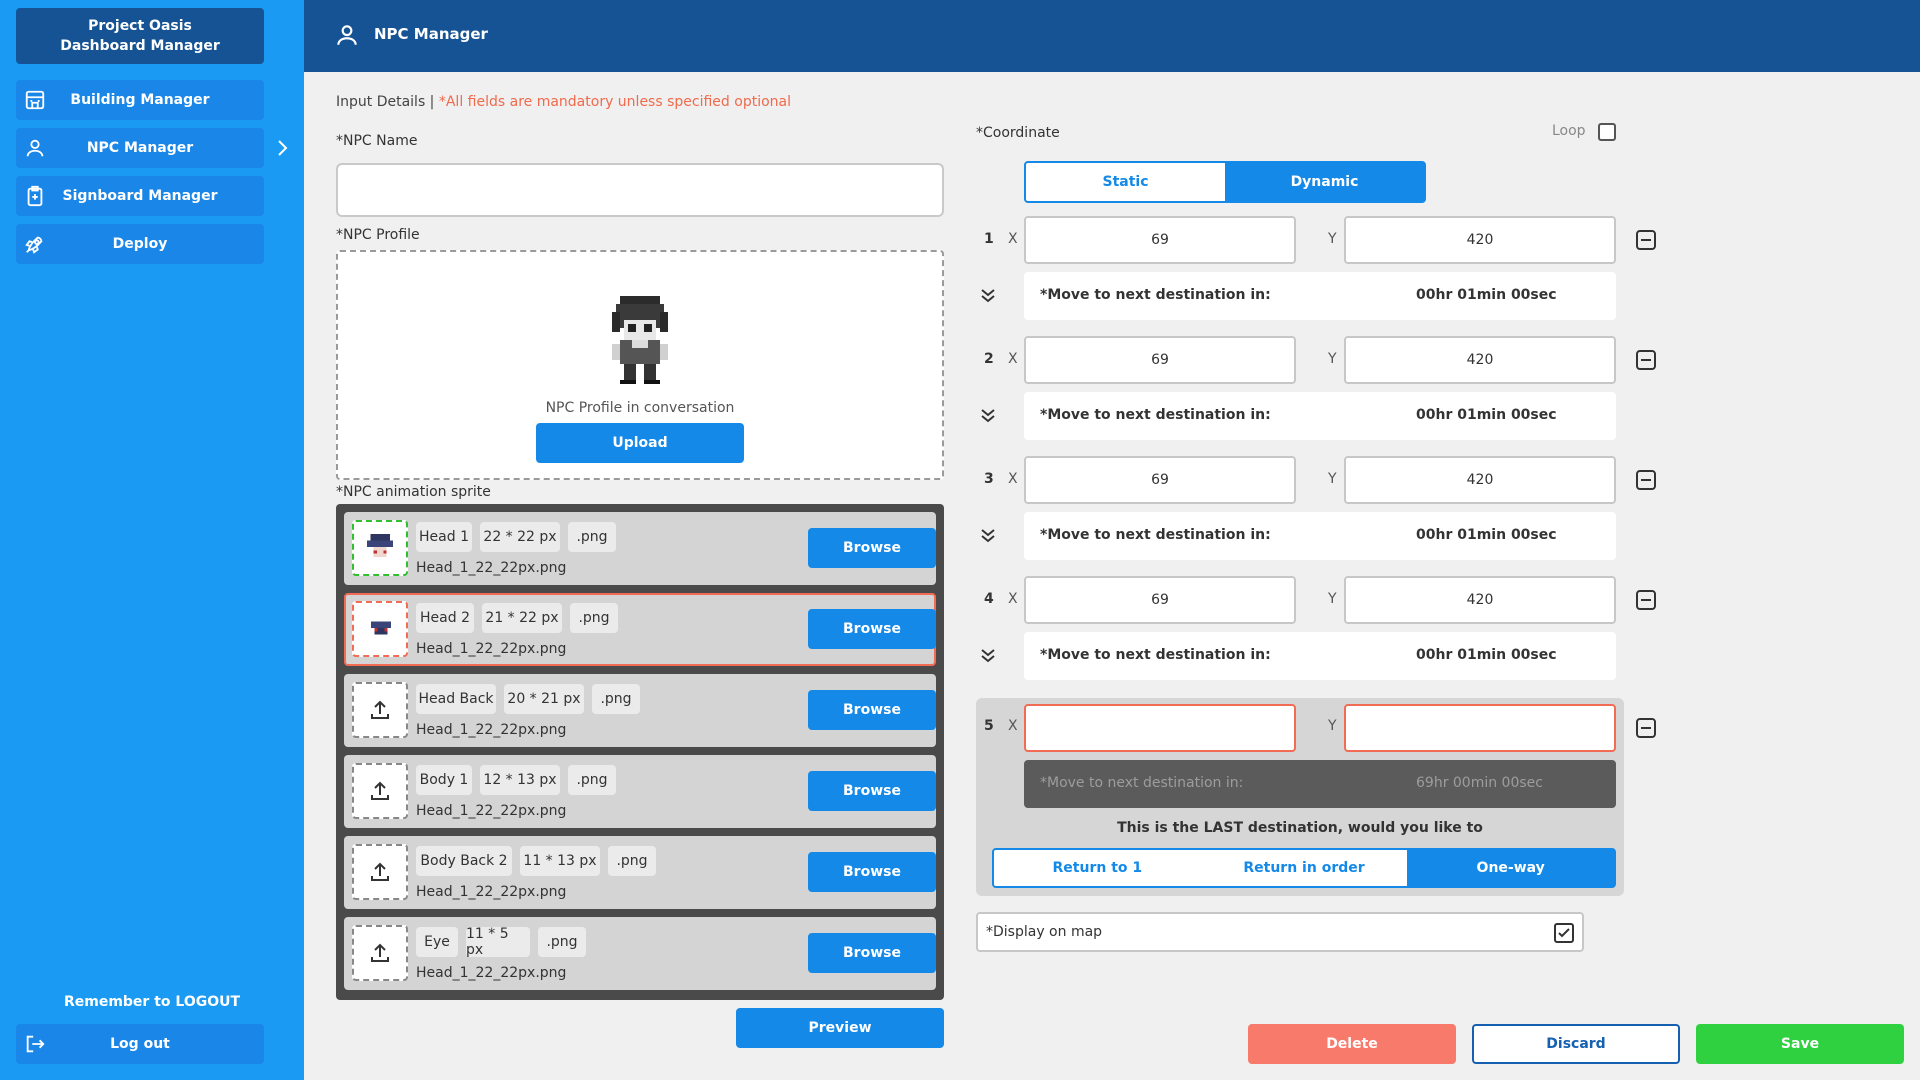 Image resolution: width=1920 pixels, height=1080 pixels. I want to click on page-header: NPC Manager, so click(1112, 36).